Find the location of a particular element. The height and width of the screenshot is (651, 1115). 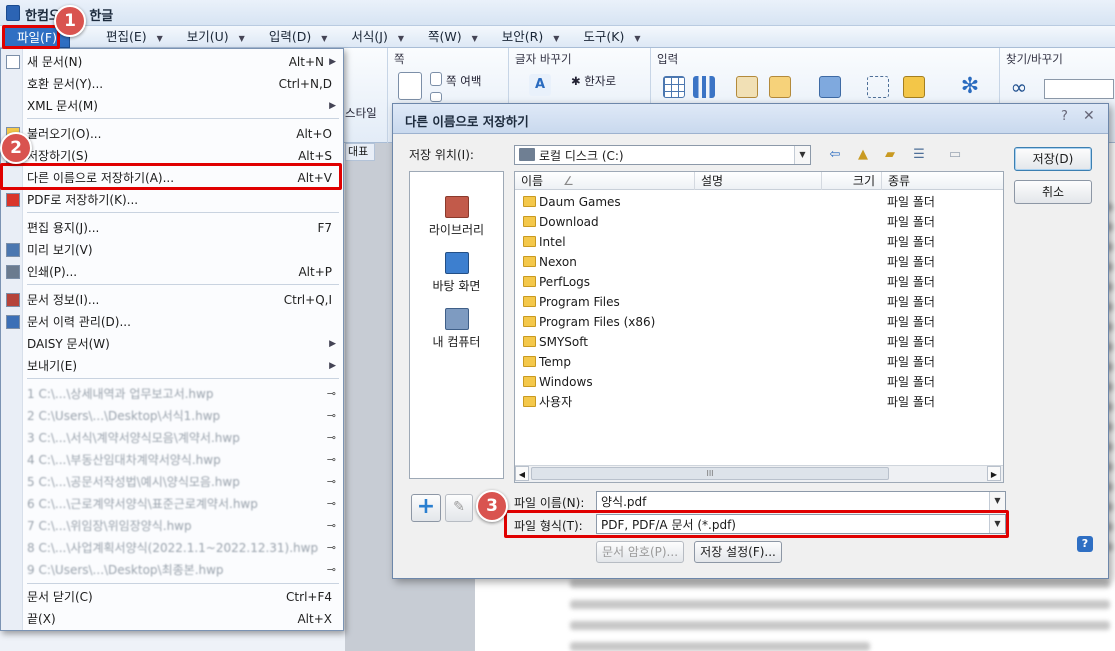

menu-daisy: DAISY 문서(W) ▶ is located at coordinates (172, 344).